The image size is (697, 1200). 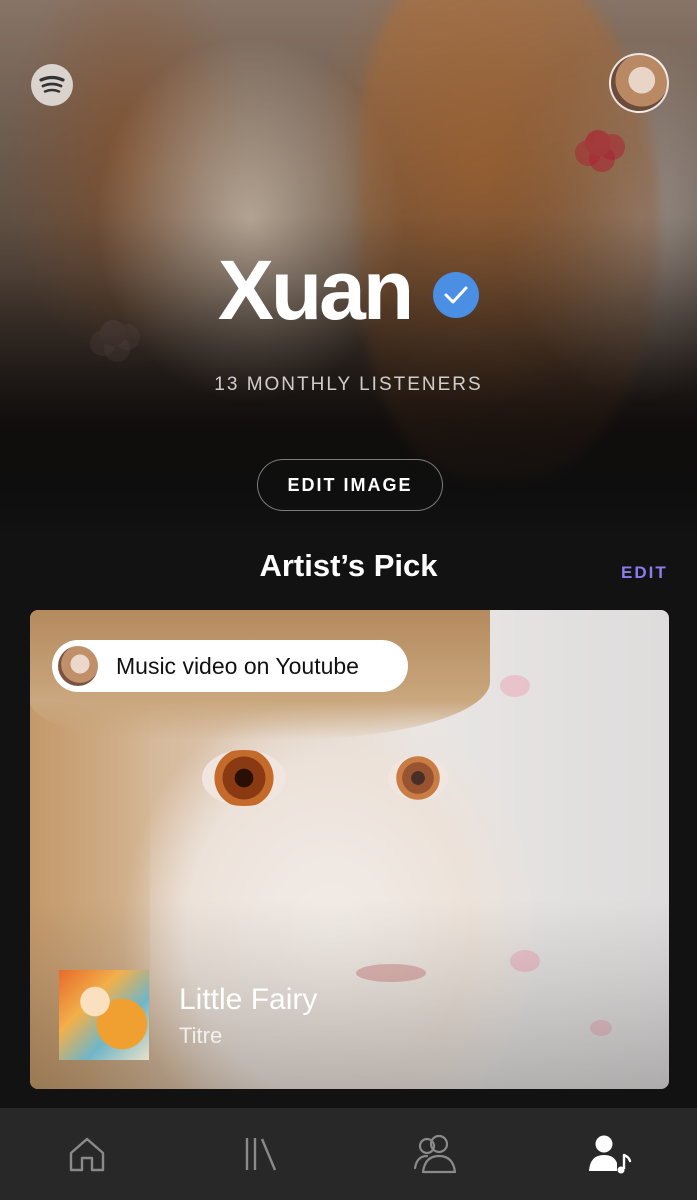 I want to click on artist-profile-icon, so click(x=610, y=1154).